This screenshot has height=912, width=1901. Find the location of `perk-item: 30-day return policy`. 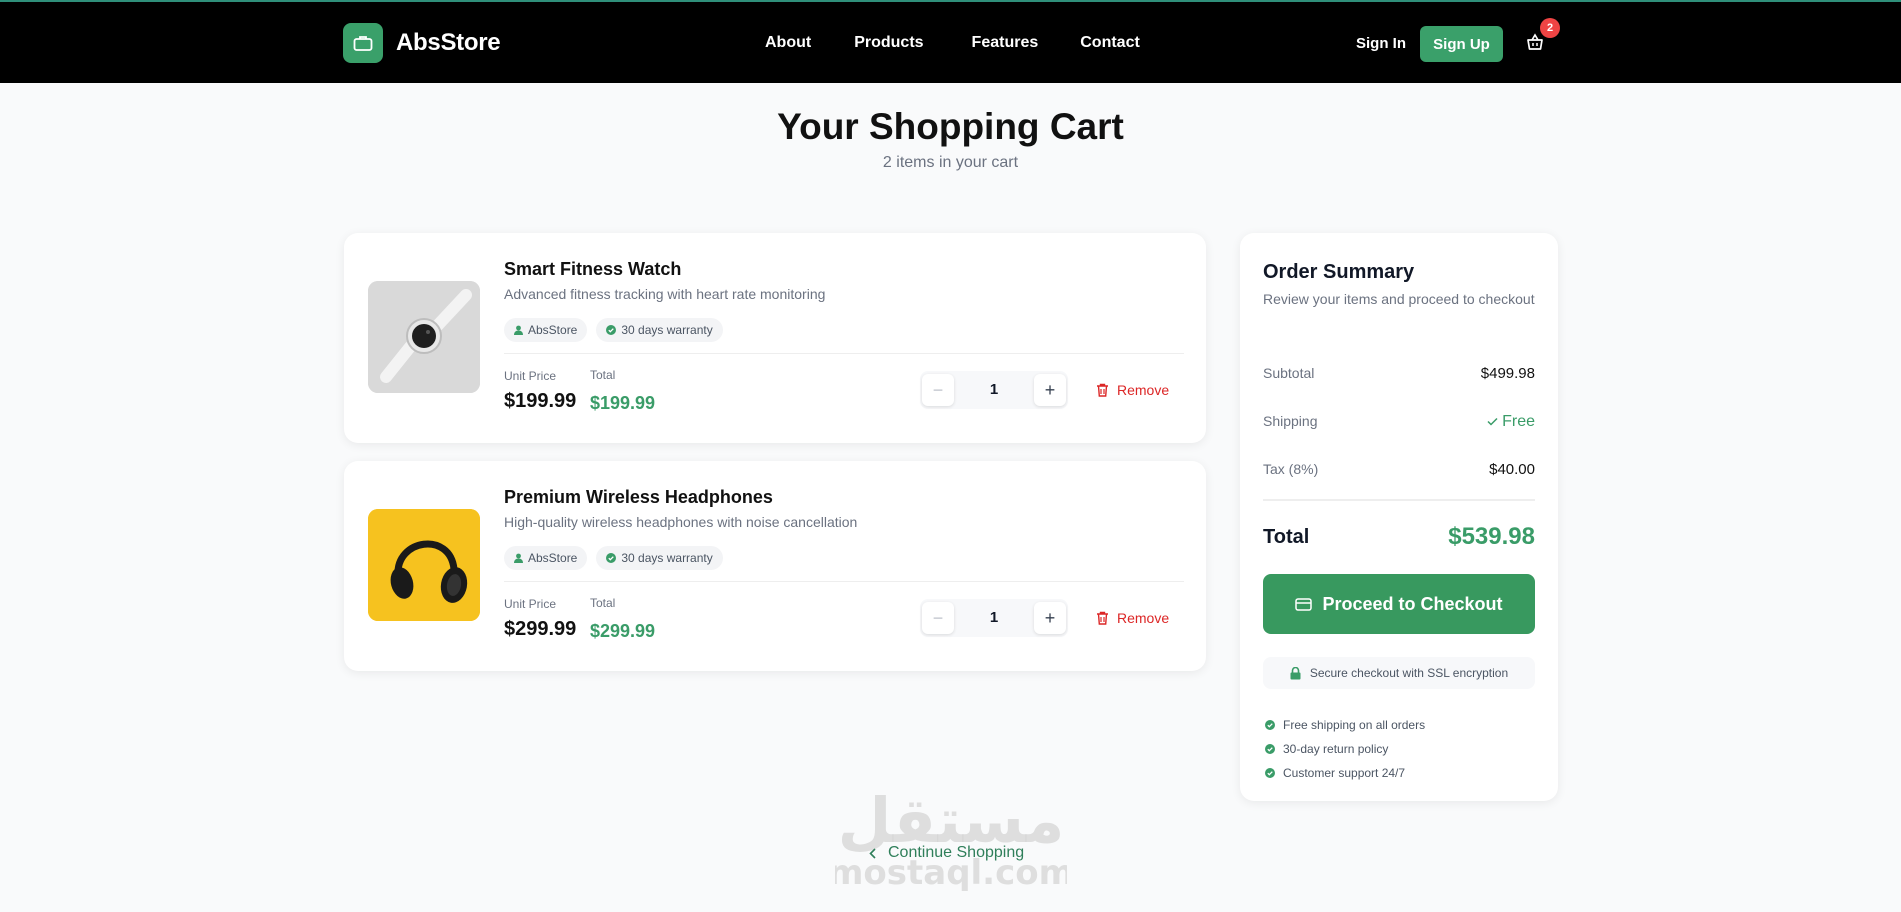

perk-item: 30-day return policy is located at coordinates (1345, 749).